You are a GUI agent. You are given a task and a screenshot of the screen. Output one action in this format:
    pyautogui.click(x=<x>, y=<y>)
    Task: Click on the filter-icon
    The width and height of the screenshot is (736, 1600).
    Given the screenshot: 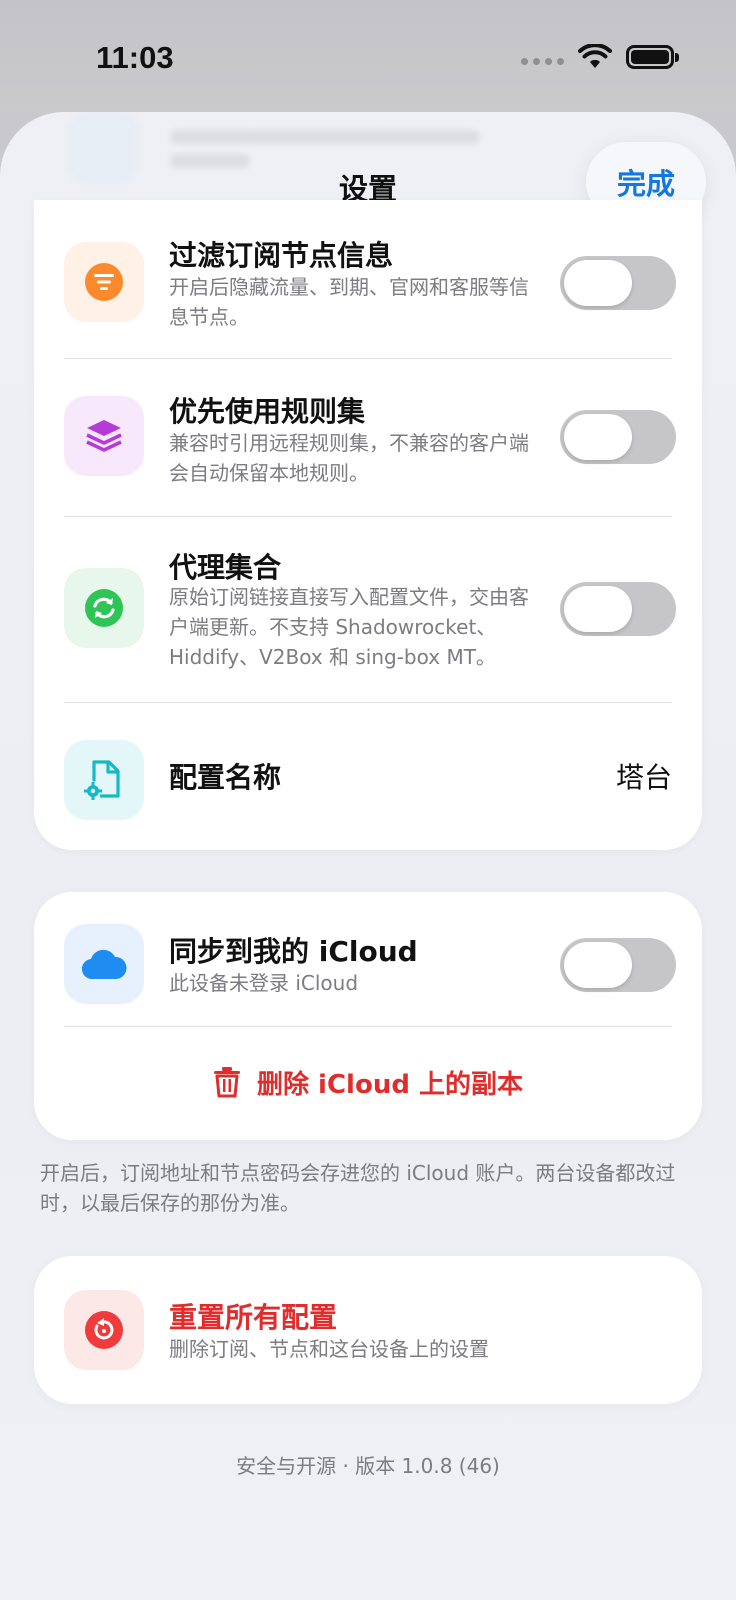 What is the action you would take?
    pyautogui.click(x=104, y=282)
    